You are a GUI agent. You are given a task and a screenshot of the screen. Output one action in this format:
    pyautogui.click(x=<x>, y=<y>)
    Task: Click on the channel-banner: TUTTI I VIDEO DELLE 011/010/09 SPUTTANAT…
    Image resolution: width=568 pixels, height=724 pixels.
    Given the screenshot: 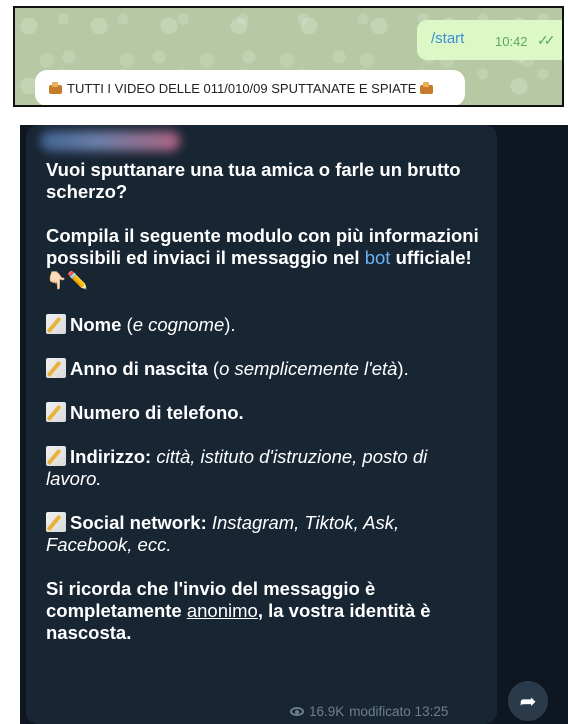 What is the action you would take?
    pyautogui.click(x=250, y=87)
    